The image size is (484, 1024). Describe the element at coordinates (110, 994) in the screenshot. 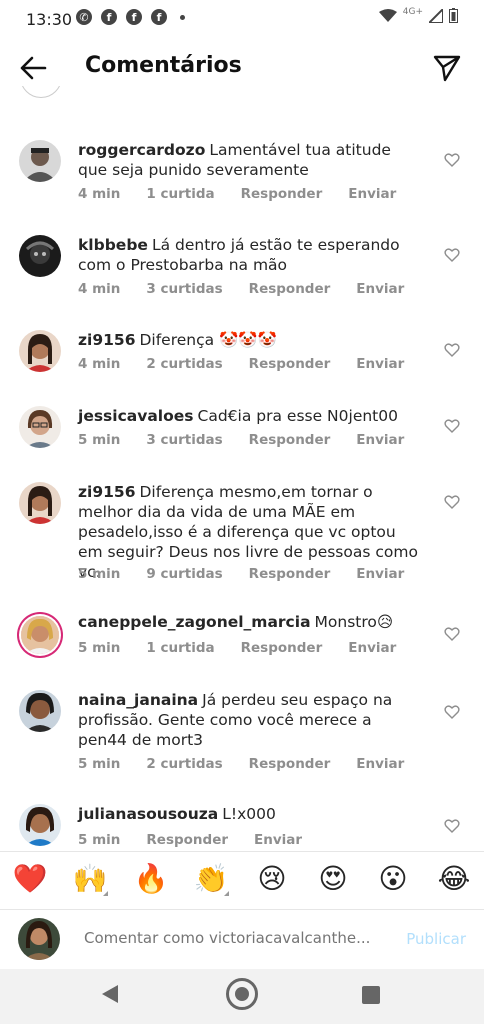

I see `nav-back-icon` at that location.